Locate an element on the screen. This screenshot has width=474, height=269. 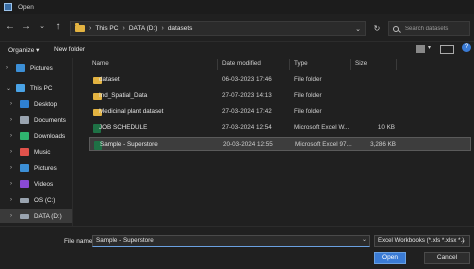
sidebar-item-os-c: › OS (C:) is located at coordinates (36, 200).